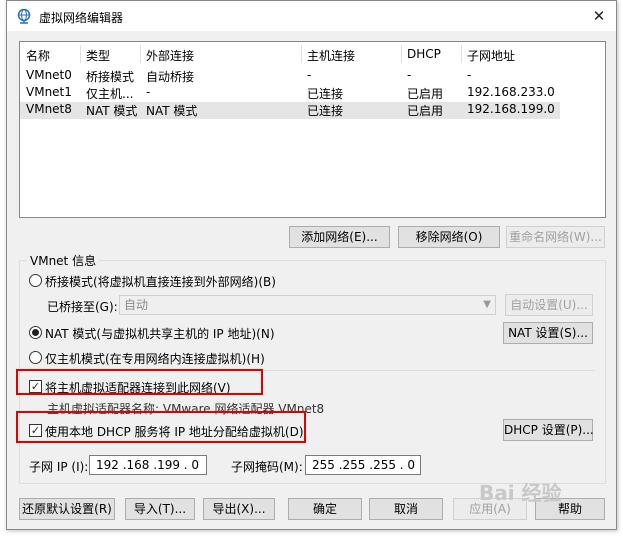 This screenshot has height=536, width=623. Describe the element at coordinates (82, 307) in the screenshot. I see `bridged-to-label: 已桥接至(G):` at that location.